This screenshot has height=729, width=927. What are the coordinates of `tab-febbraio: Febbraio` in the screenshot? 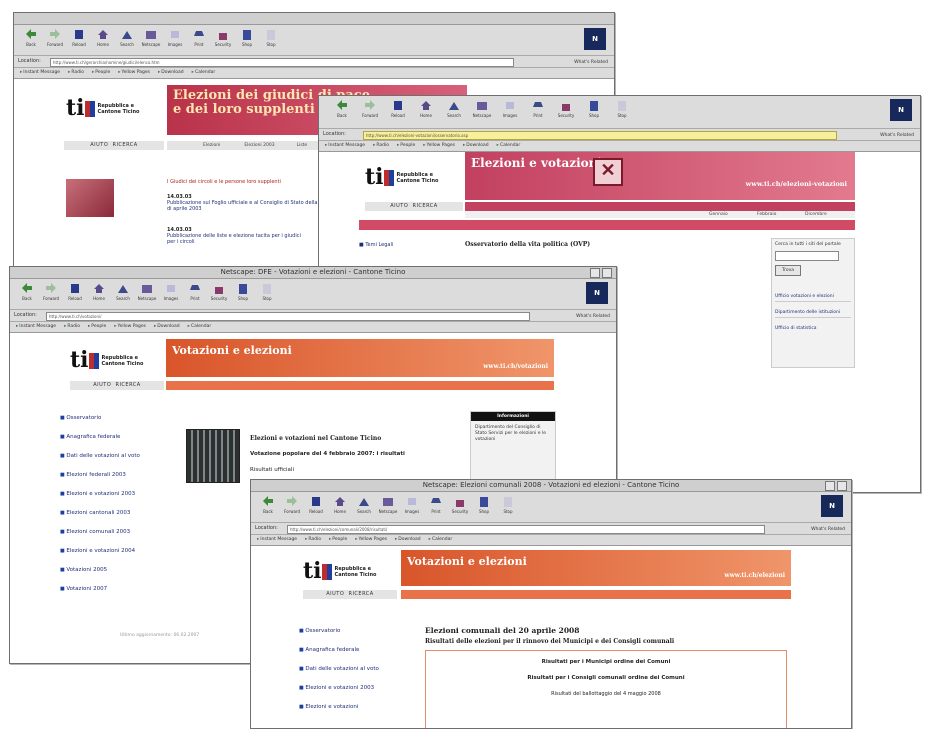 It's located at (766, 214).